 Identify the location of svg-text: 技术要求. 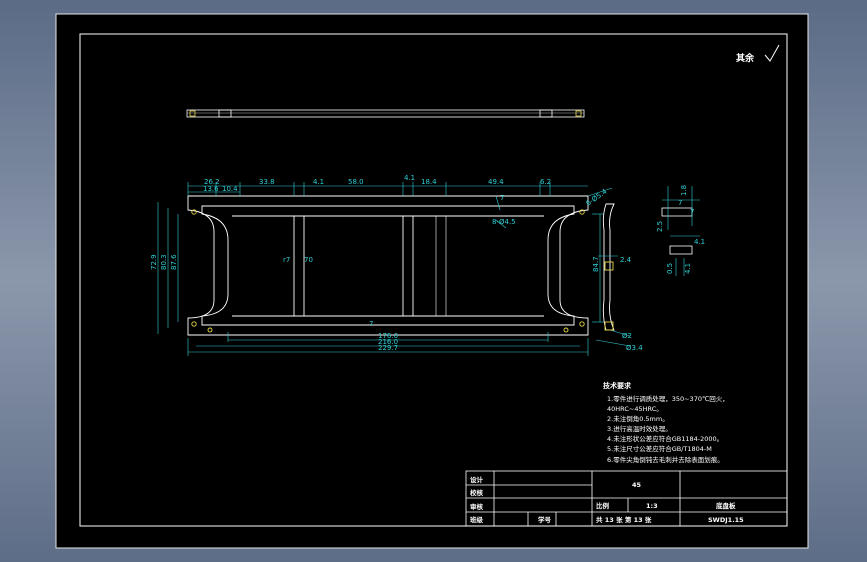
(617, 385).